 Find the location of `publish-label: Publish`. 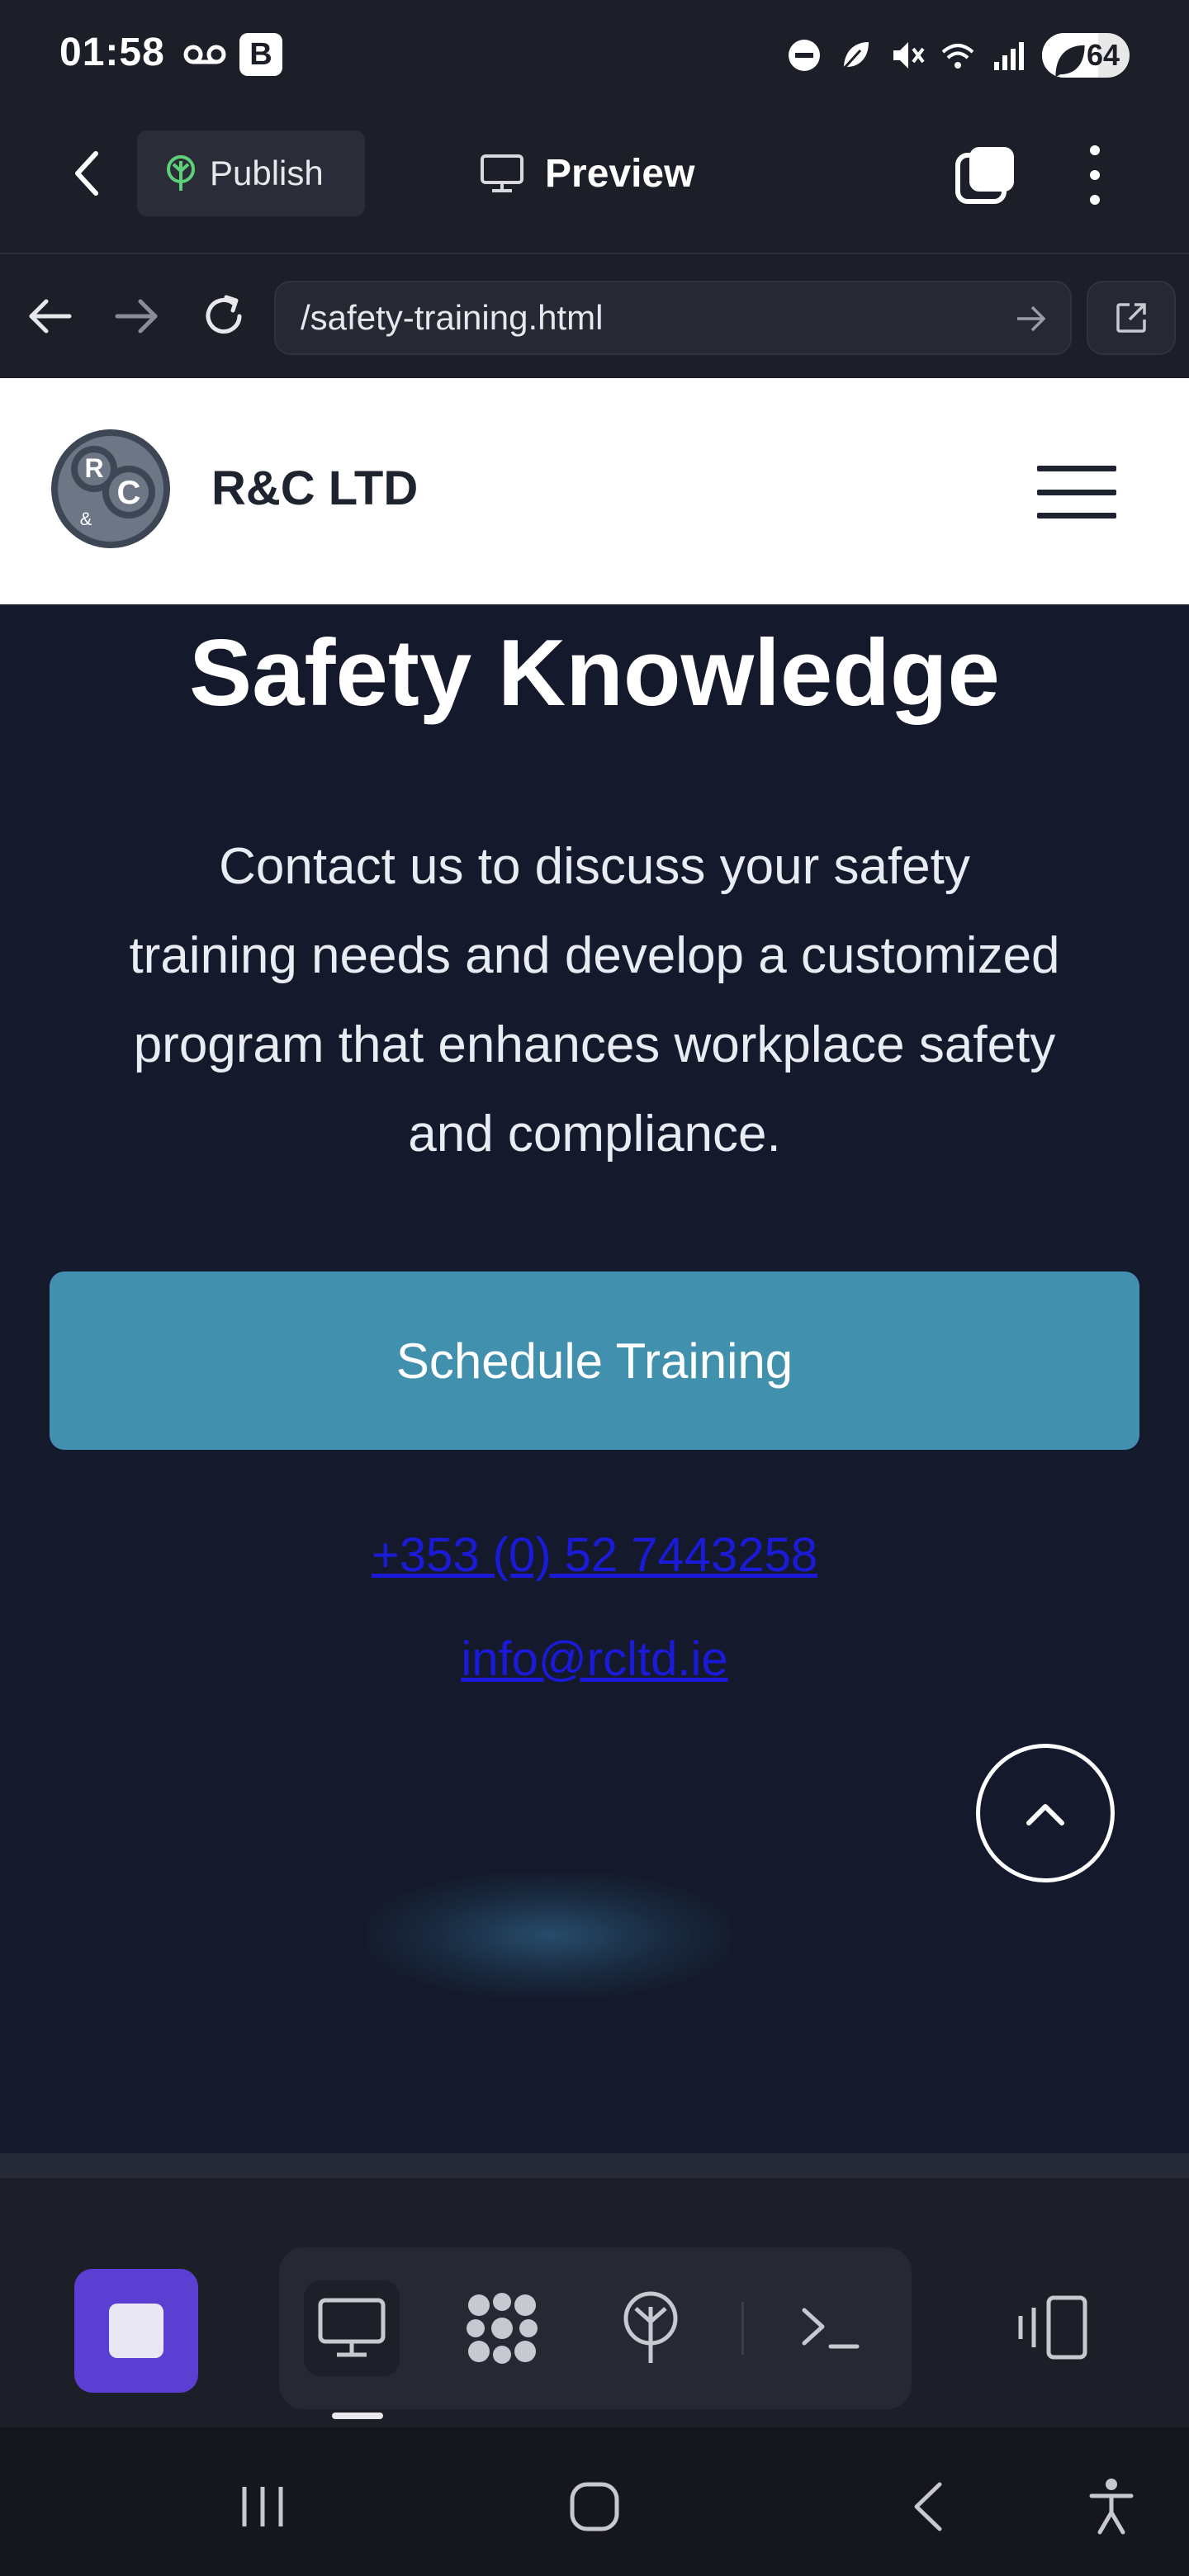

publish-label: Publish is located at coordinates (267, 173).